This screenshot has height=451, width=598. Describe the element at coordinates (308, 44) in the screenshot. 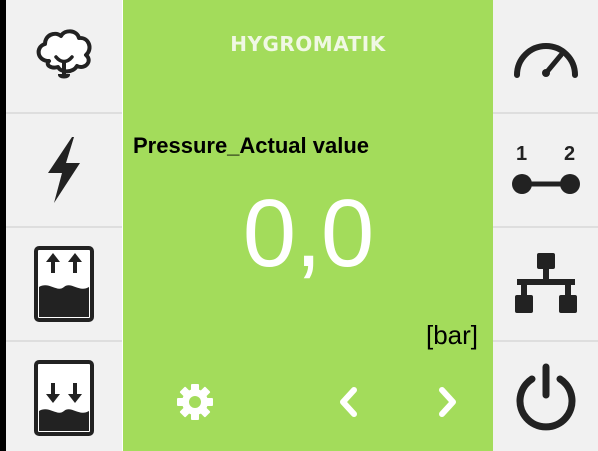

I see `brand-logo: HYGROMATIK` at that location.